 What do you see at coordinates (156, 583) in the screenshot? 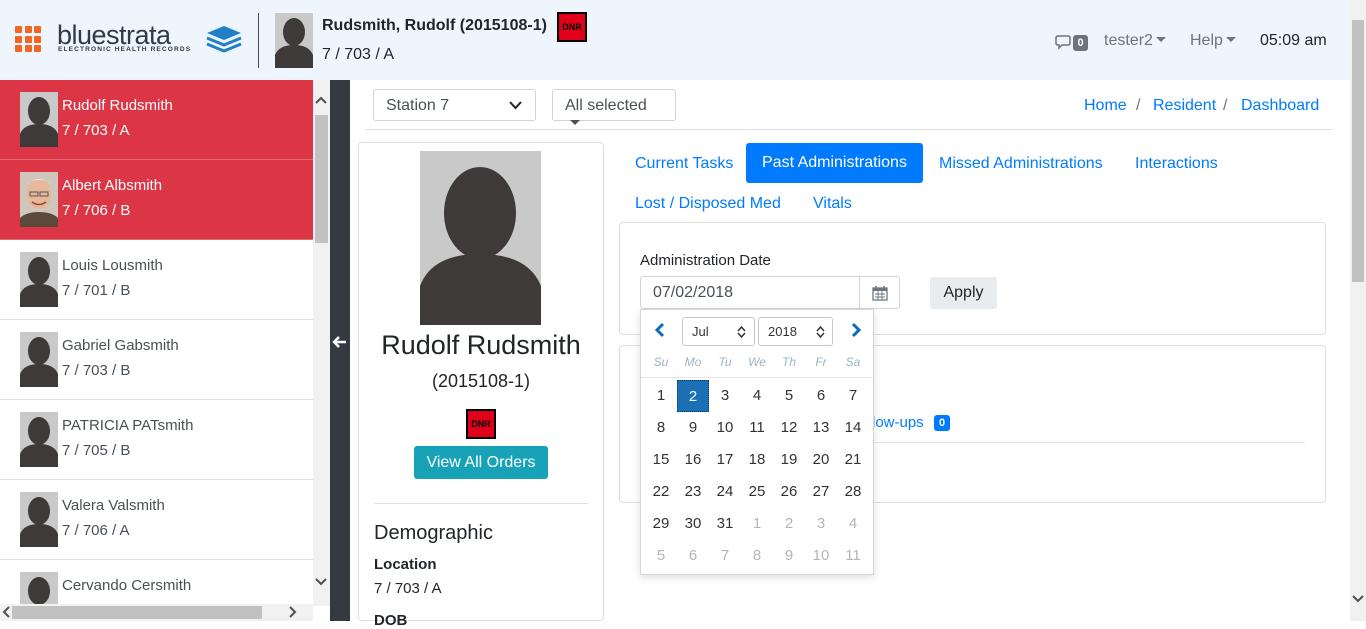
I see `resident-item: Cervando Cersmith` at bounding box center [156, 583].